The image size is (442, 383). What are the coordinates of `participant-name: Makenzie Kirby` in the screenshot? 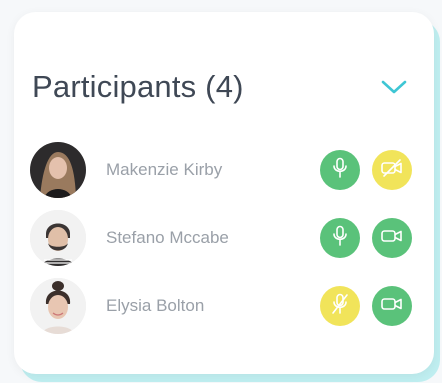 It's located at (164, 169).